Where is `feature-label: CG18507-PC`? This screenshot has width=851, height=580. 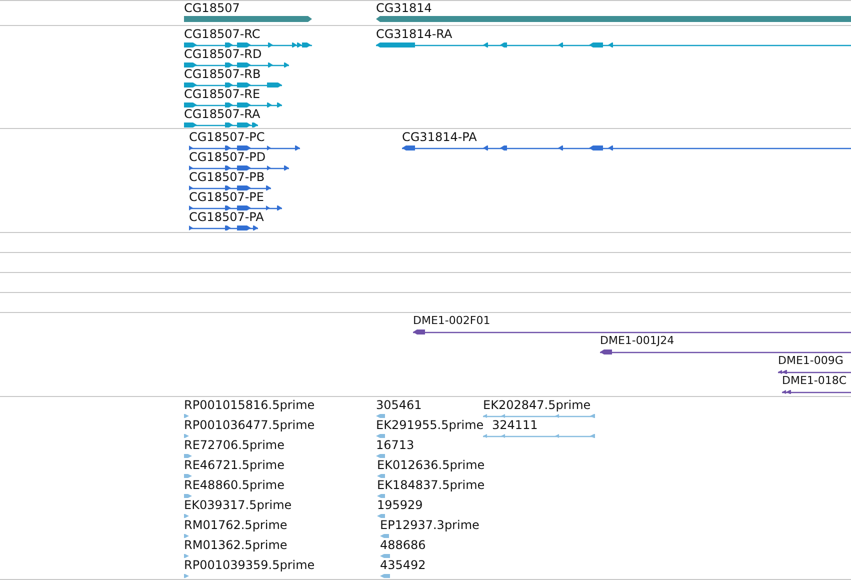 feature-label: CG18507-PC is located at coordinates (227, 137).